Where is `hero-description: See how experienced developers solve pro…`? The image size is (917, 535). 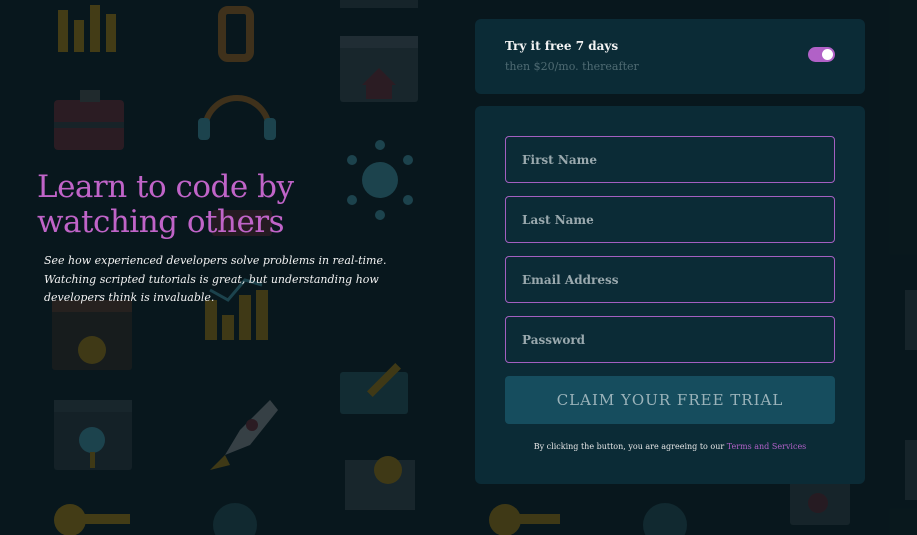 hero-description: See how experienced developers solve pro… is located at coordinates (215, 279).